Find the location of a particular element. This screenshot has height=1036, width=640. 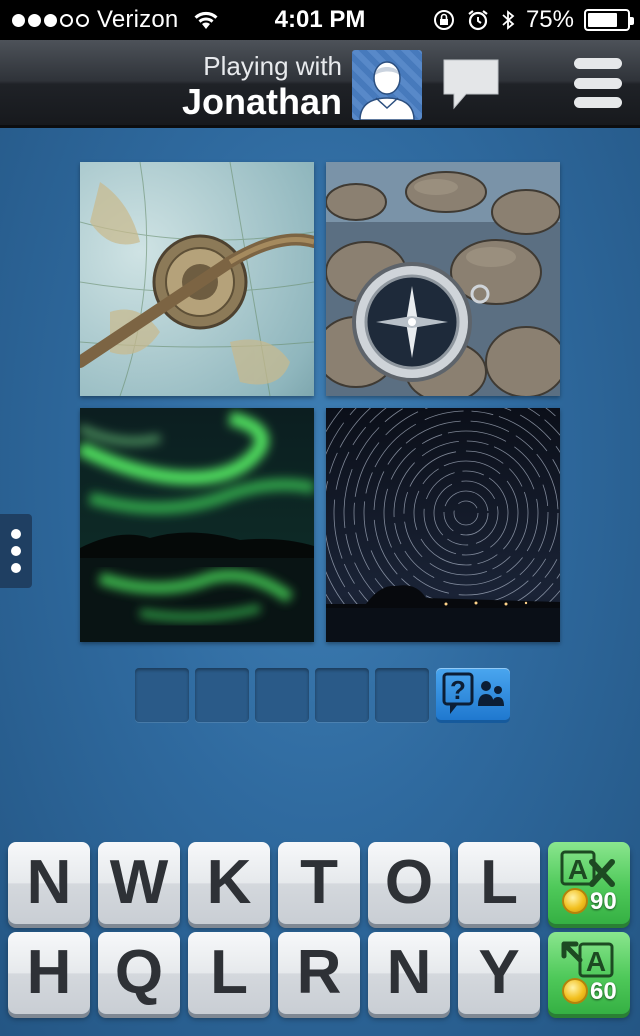

letter-key: W is located at coordinates (139, 883).